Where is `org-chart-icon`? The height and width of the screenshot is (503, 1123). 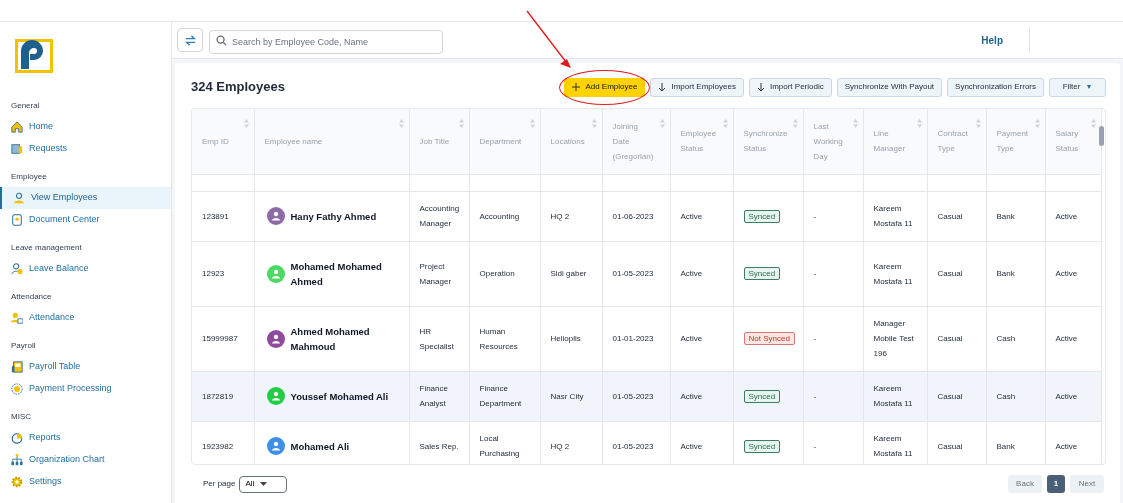
org-chart-icon is located at coordinates (17, 460).